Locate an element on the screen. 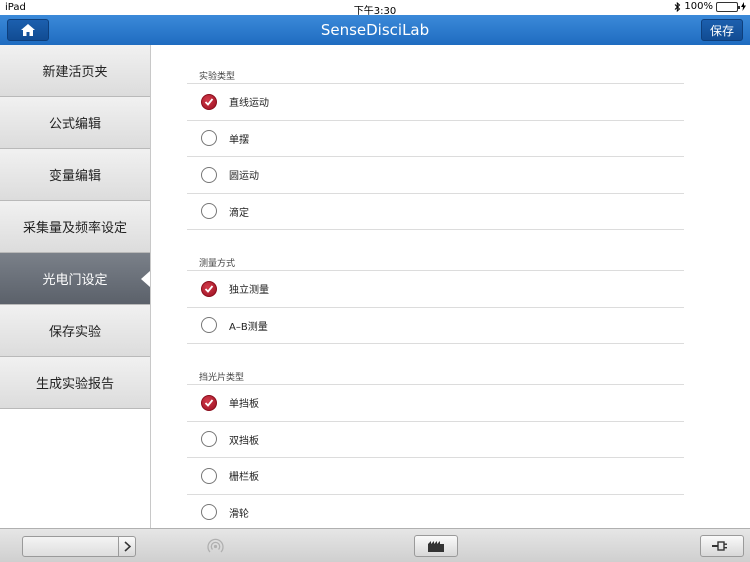 The image size is (750, 562). status-right: 100% is located at coordinates (710, 6).